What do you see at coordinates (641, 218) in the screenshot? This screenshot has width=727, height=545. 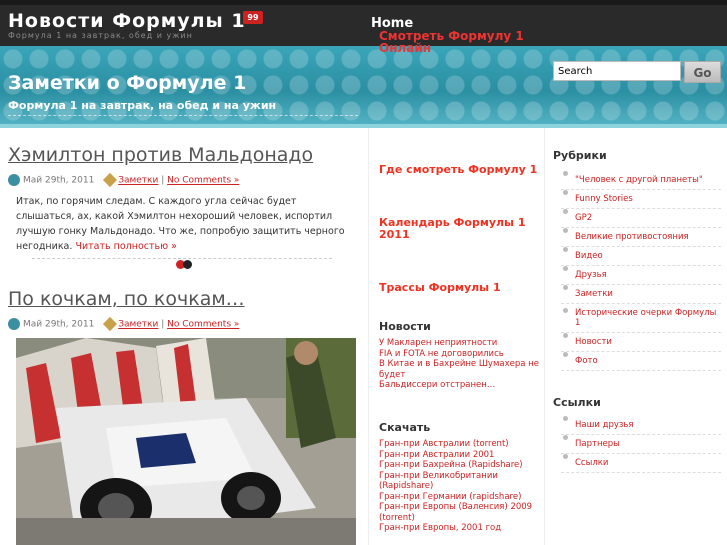 I see `list-item: GP2` at bounding box center [641, 218].